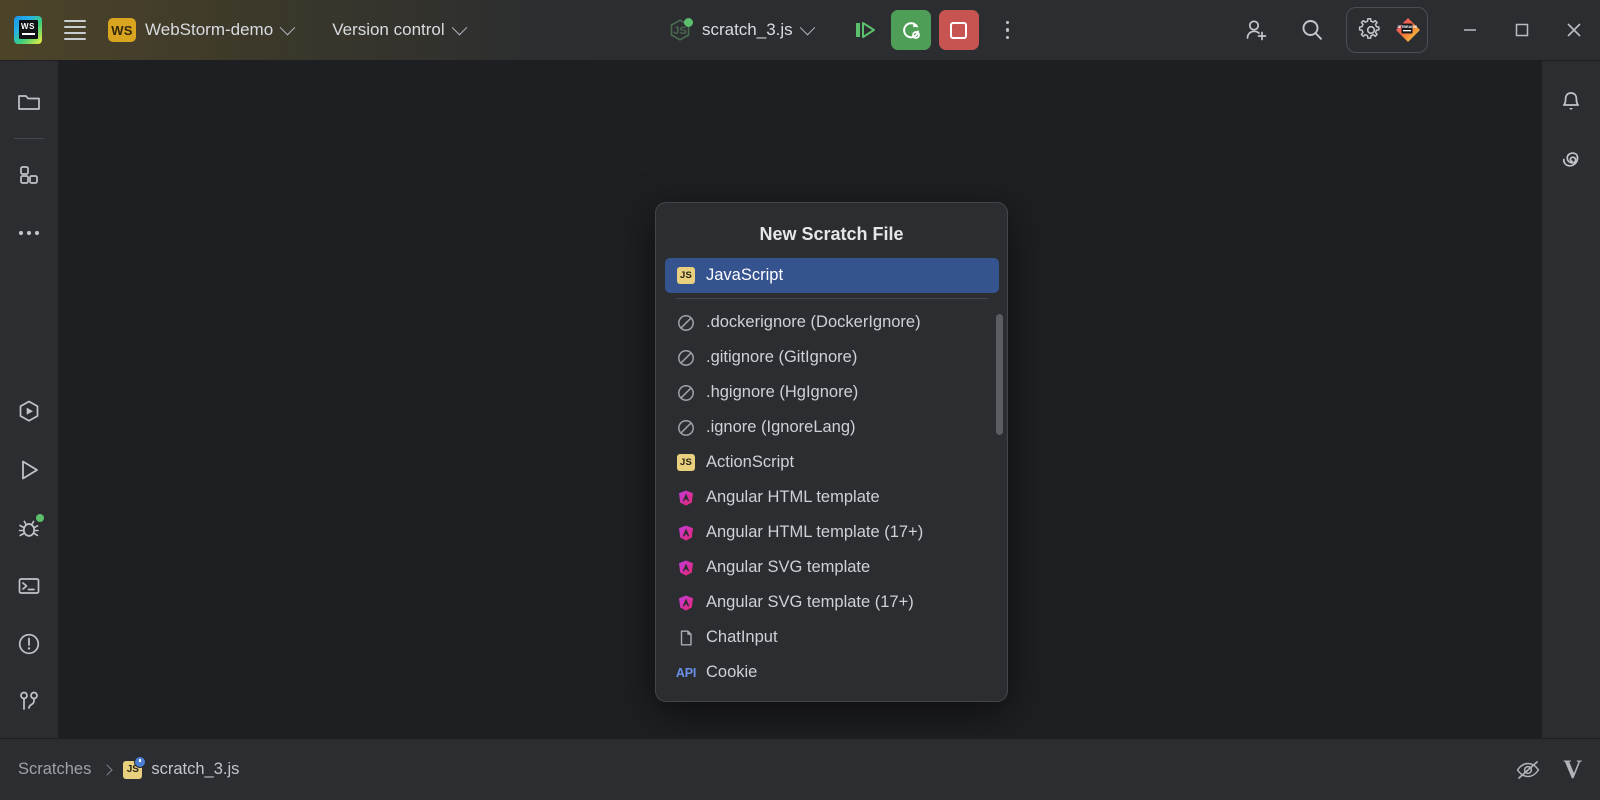  I want to click on list-item-chatinput: ChatInput, so click(832, 637).